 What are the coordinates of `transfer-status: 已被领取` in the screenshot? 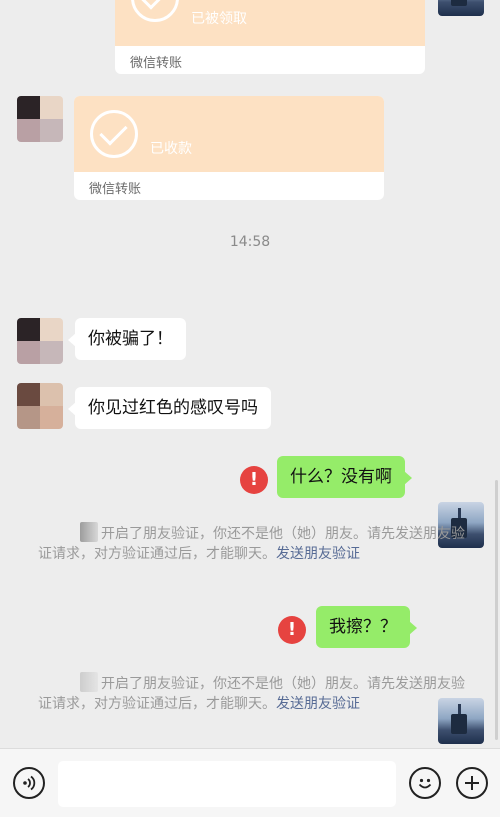 It's located at (219, 19).